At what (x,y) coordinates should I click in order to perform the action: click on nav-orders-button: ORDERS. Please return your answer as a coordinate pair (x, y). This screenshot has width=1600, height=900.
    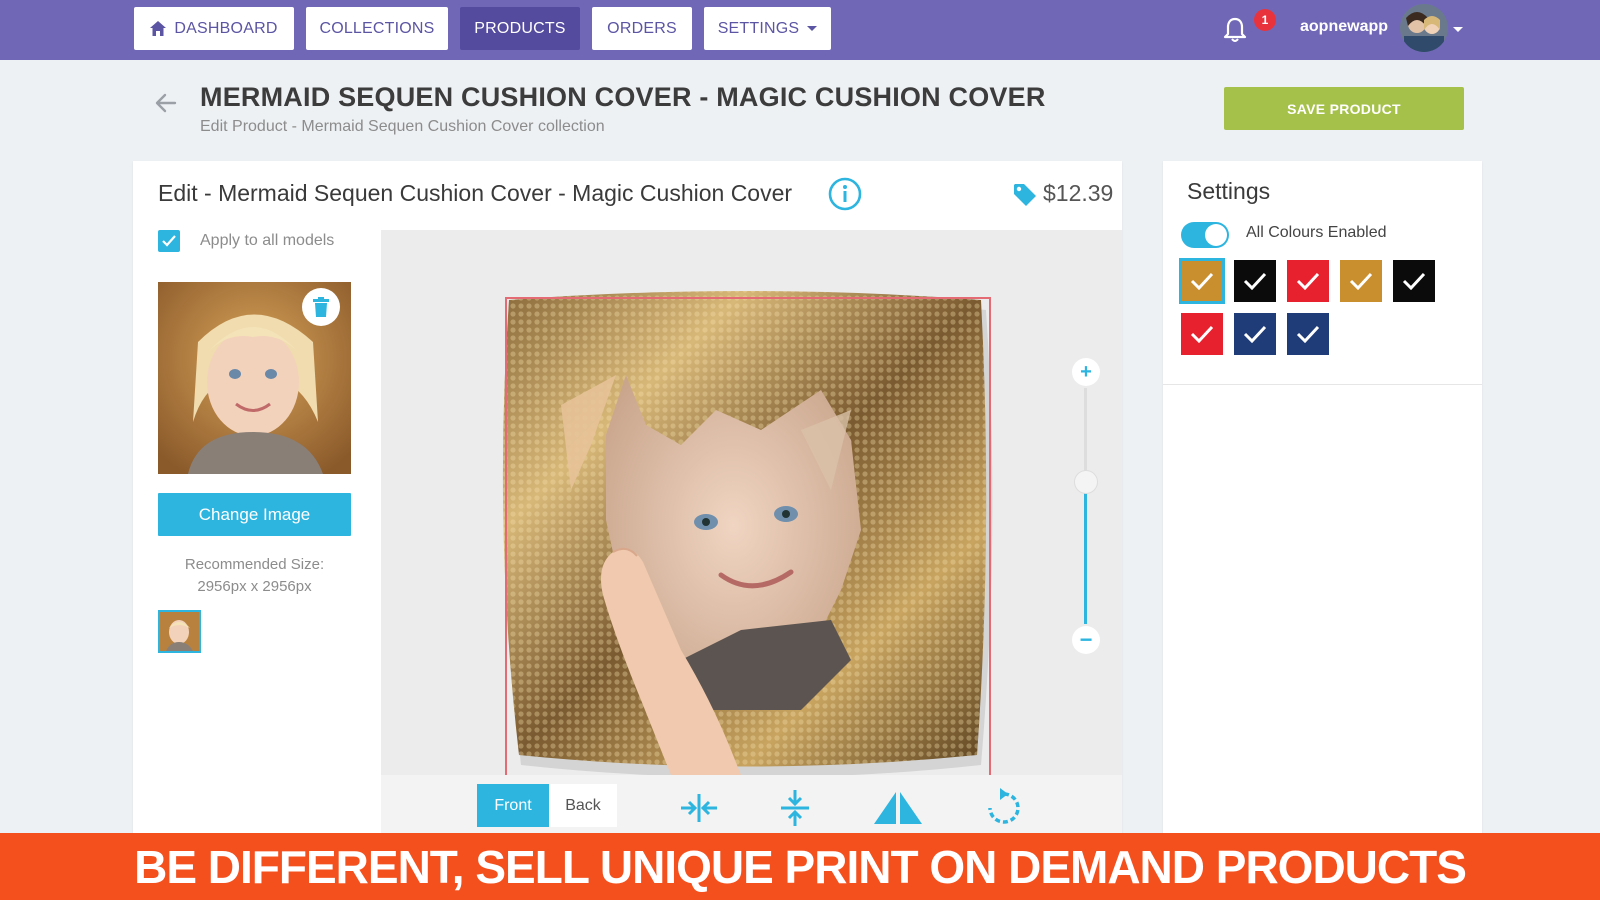
    Looking at the image, I should click on (642, 28).